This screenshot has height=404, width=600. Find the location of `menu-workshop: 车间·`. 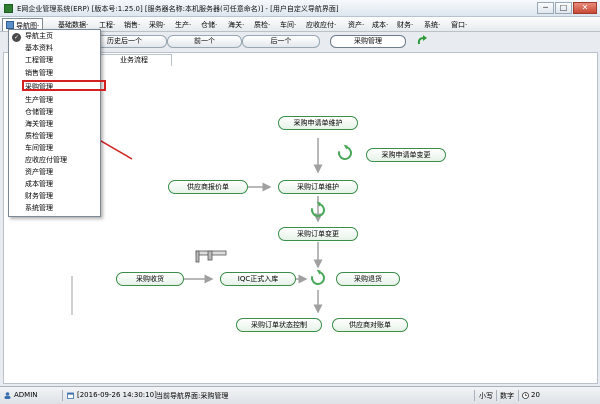

menu-workshop: 车间· is located at coordinates (288, 25).